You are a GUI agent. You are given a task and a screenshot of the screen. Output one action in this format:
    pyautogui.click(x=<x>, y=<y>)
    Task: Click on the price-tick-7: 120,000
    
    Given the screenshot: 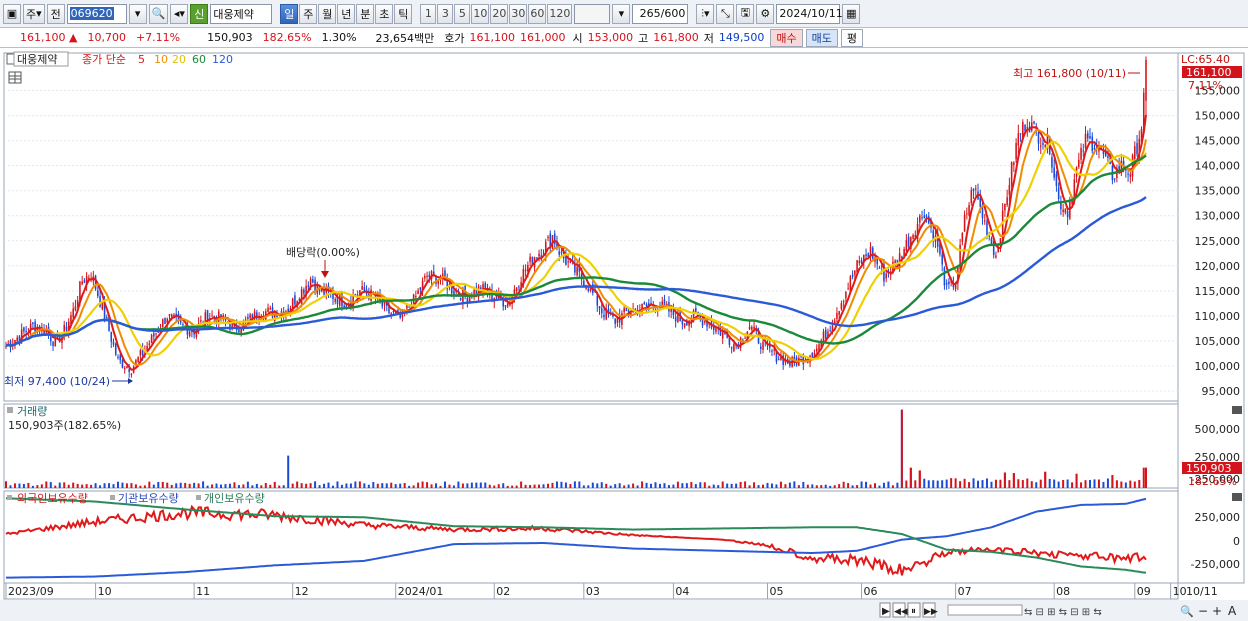 What is the action you would take?
    pyautogui.click(x=1218, y=266)
    